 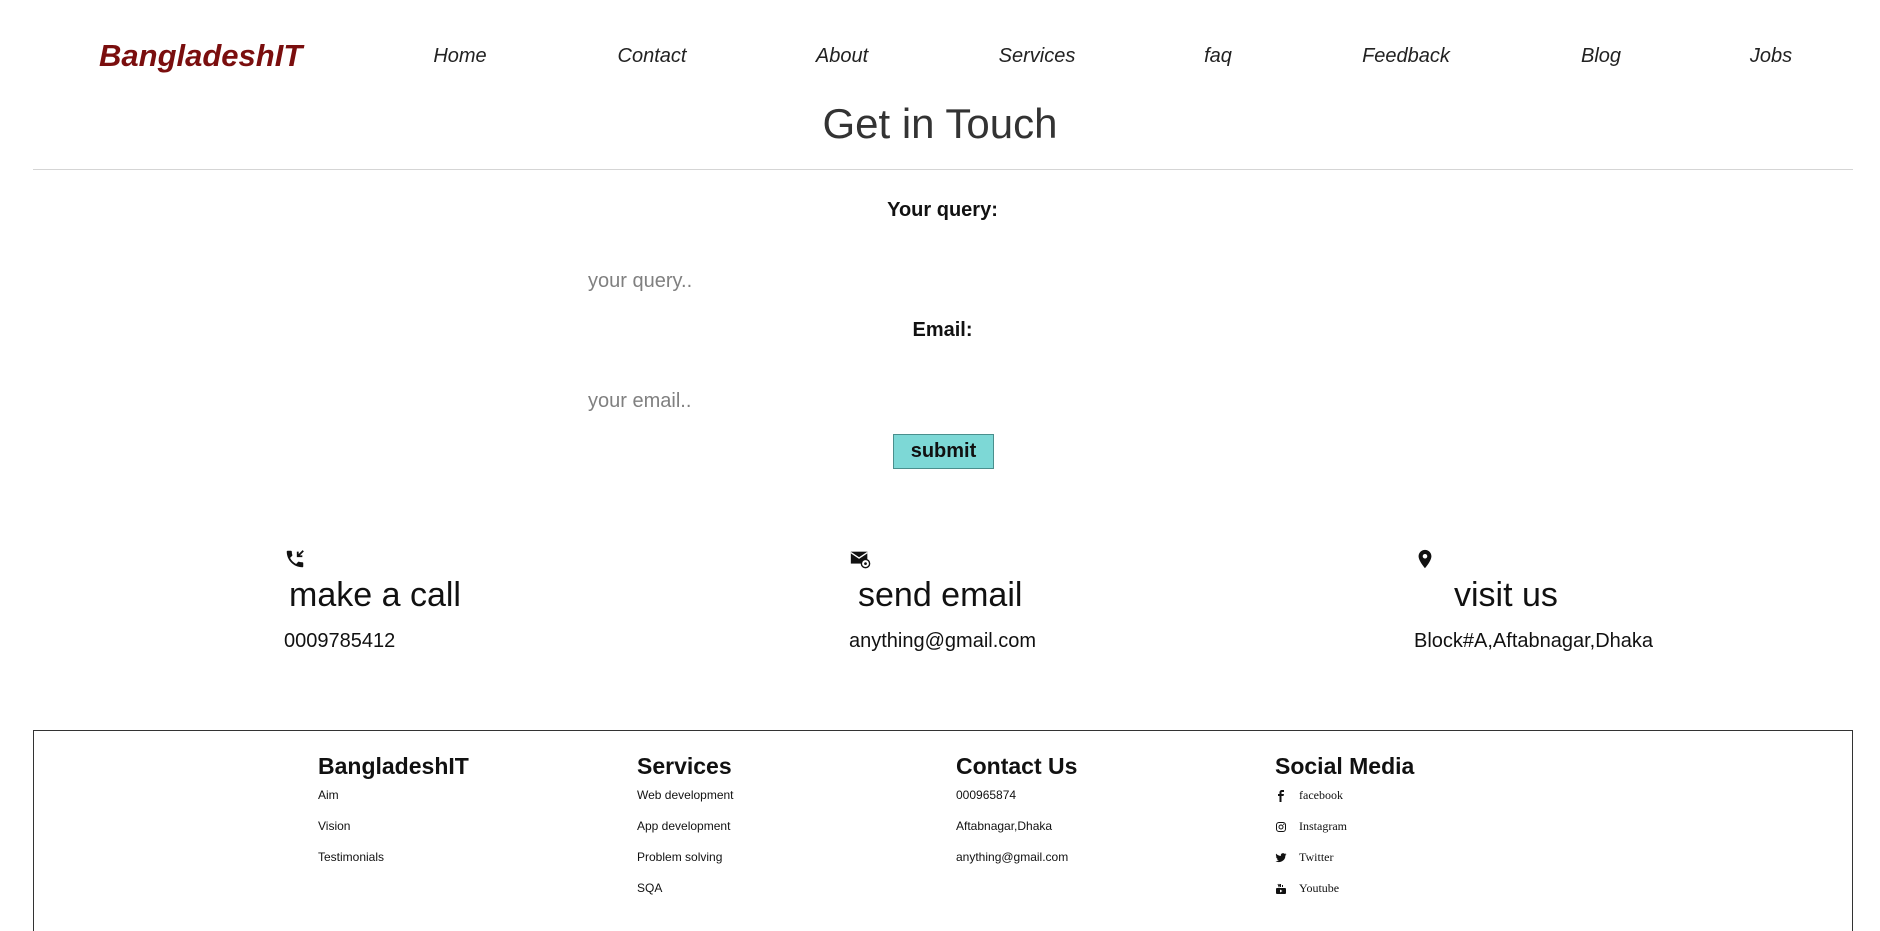 What do you see at coordinates (1016, 857) in the screenshot?
I see `footer-email: anything@gmail.com` at bounding box center [1016, 857].